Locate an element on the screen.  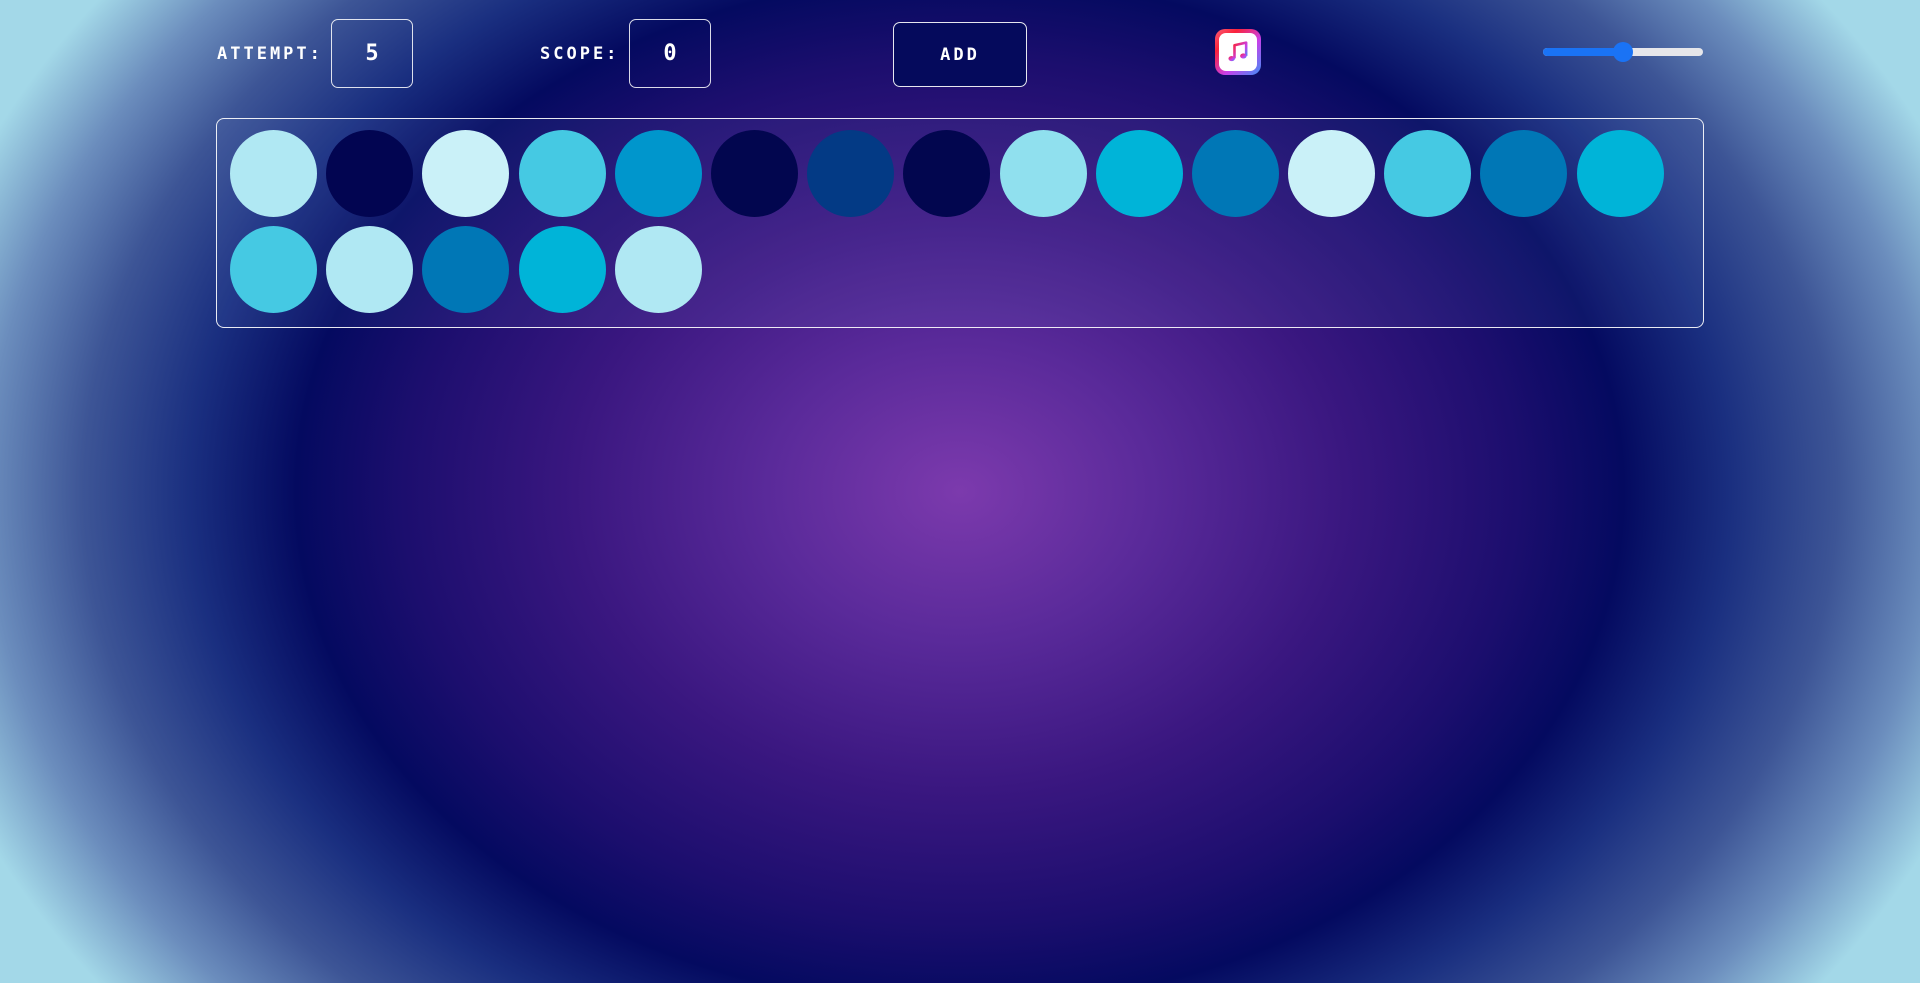
attempt-label: ATTEMPT: is located at coordinates (270, 54).